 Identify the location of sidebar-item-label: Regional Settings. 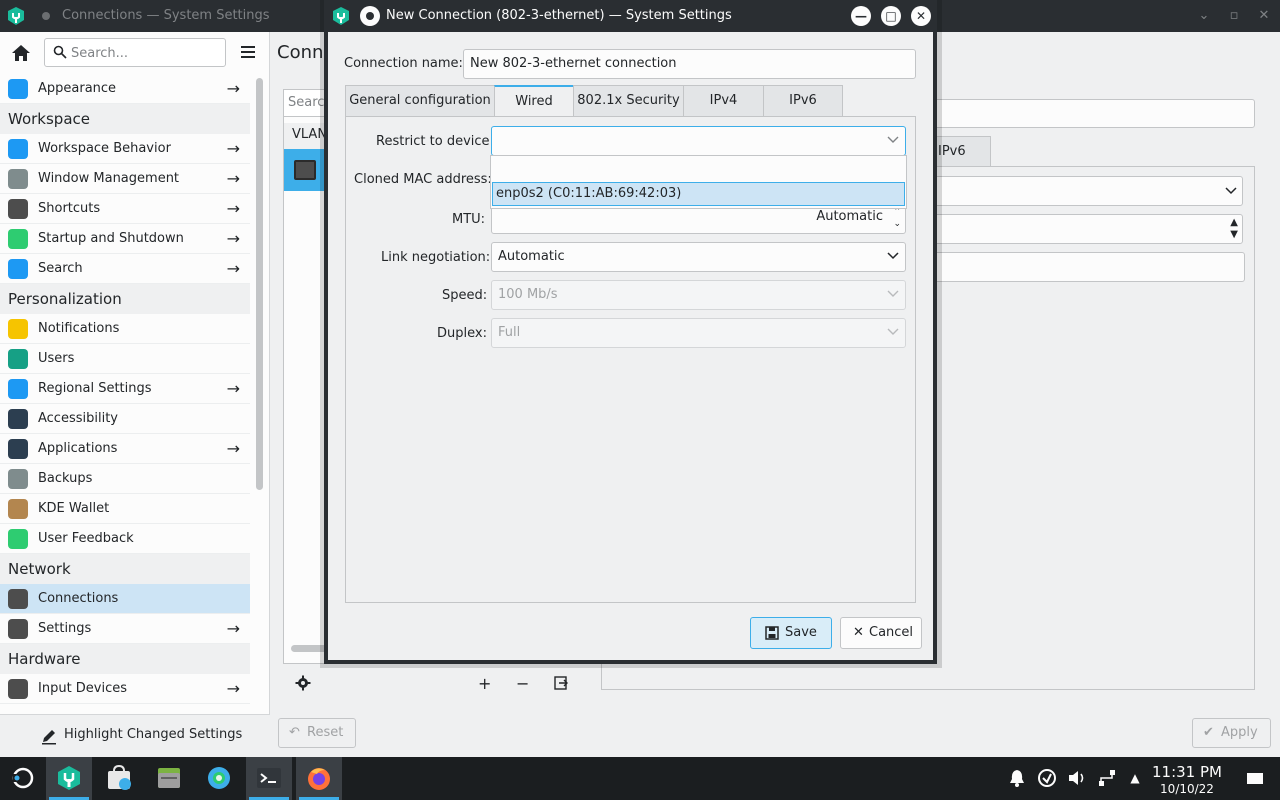
(95, 388).